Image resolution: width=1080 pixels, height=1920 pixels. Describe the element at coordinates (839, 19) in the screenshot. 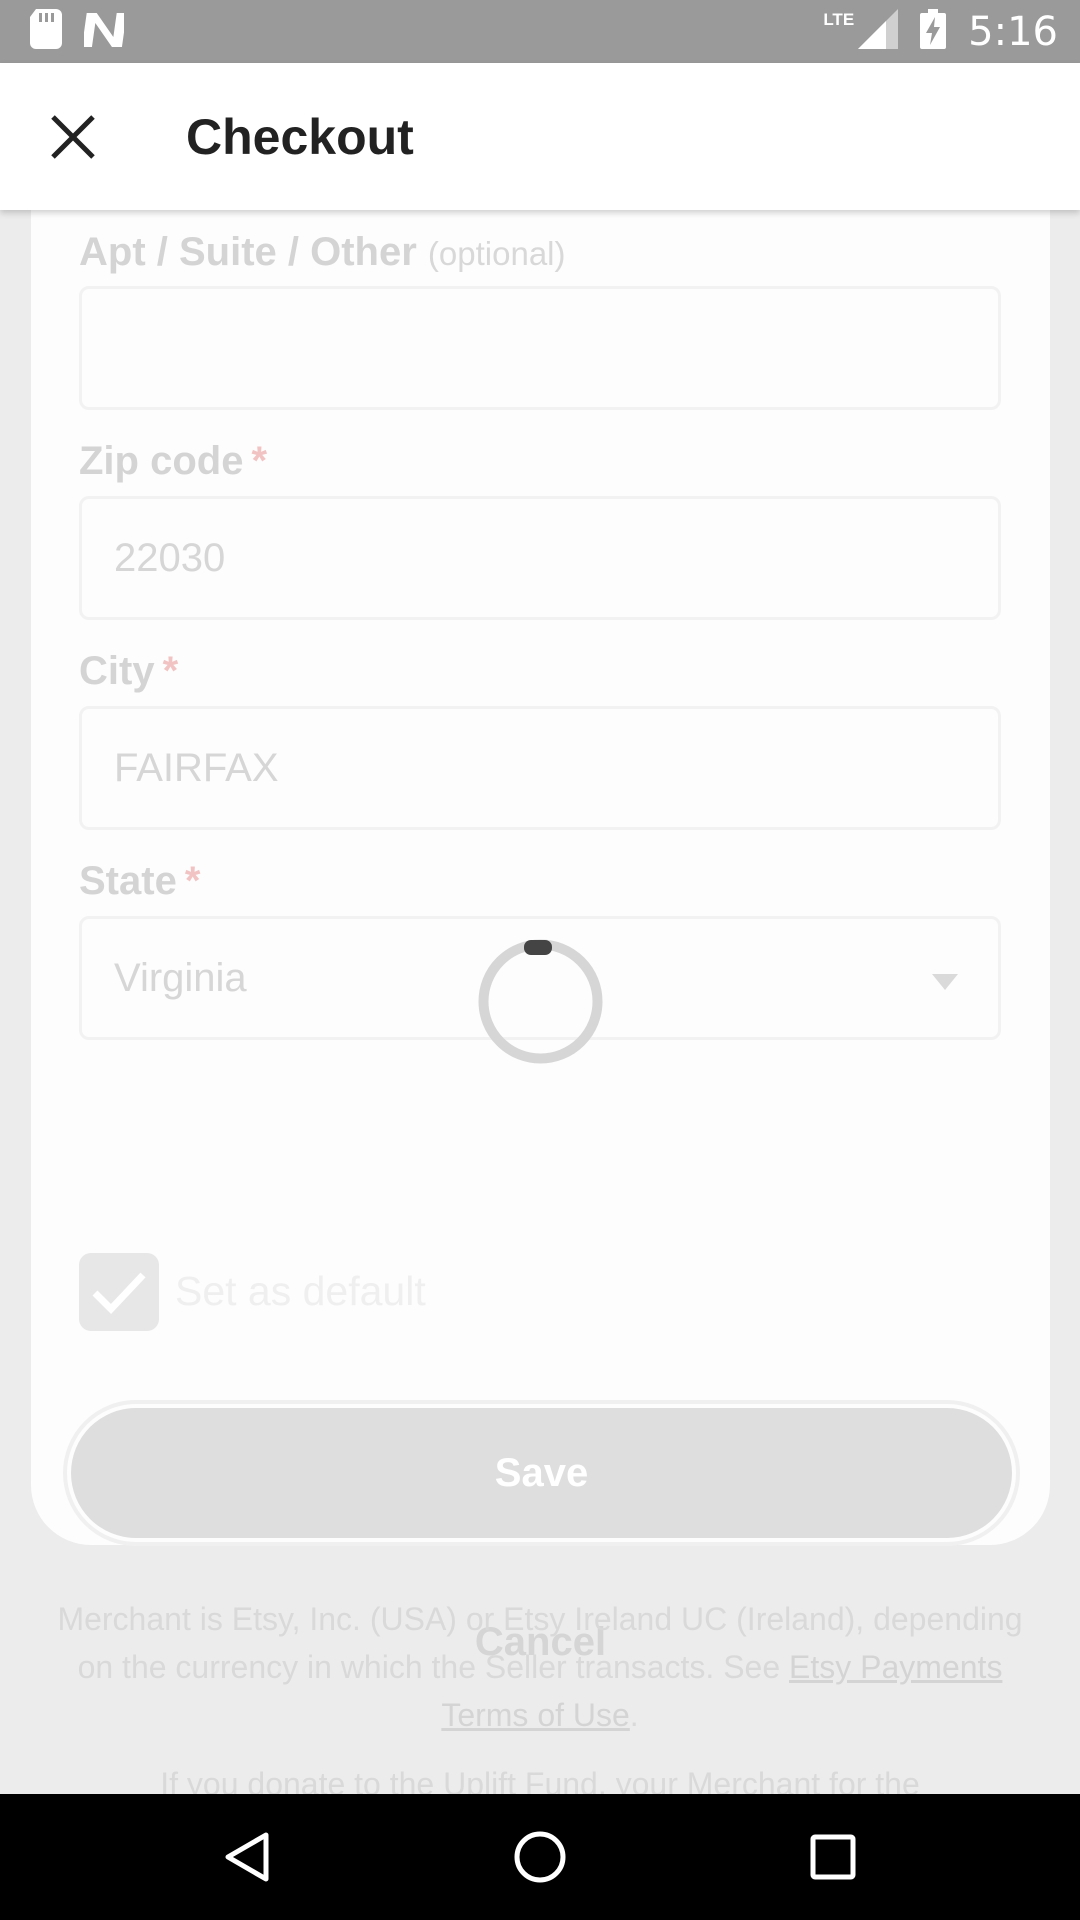

I see `network-type: LTE` at that location.